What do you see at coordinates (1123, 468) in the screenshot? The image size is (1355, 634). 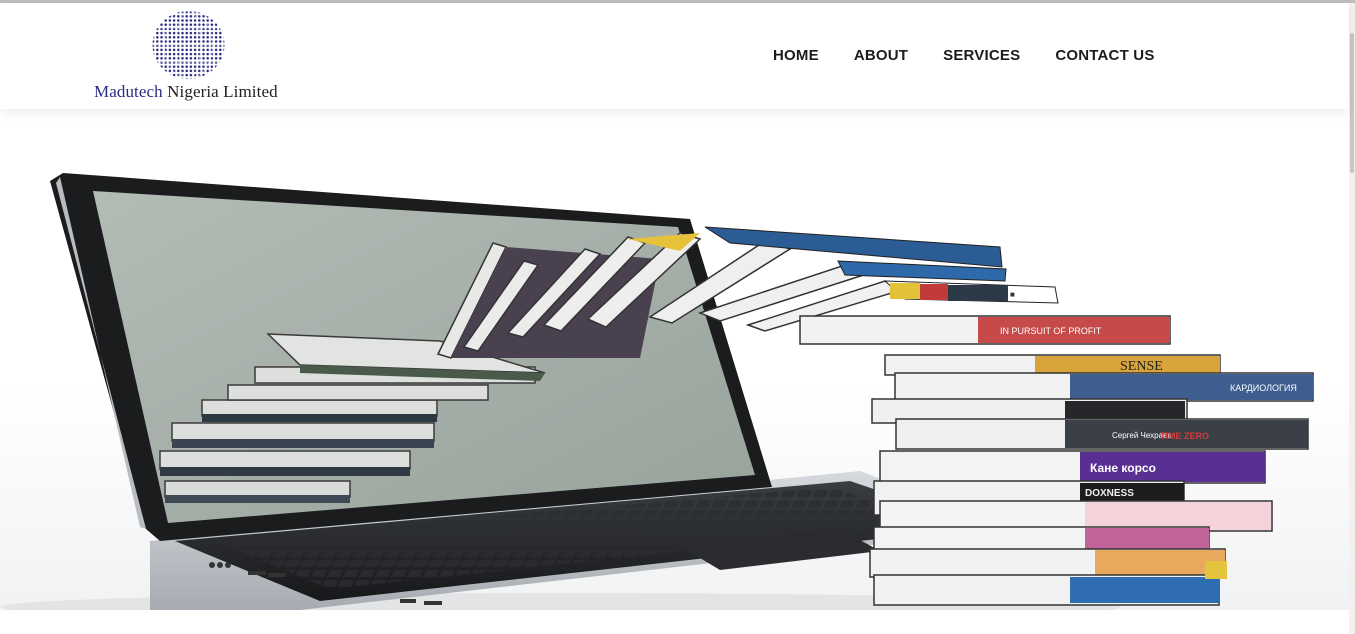 I see `svg-text: Кане корсо` at bounding box center [1123, 468].